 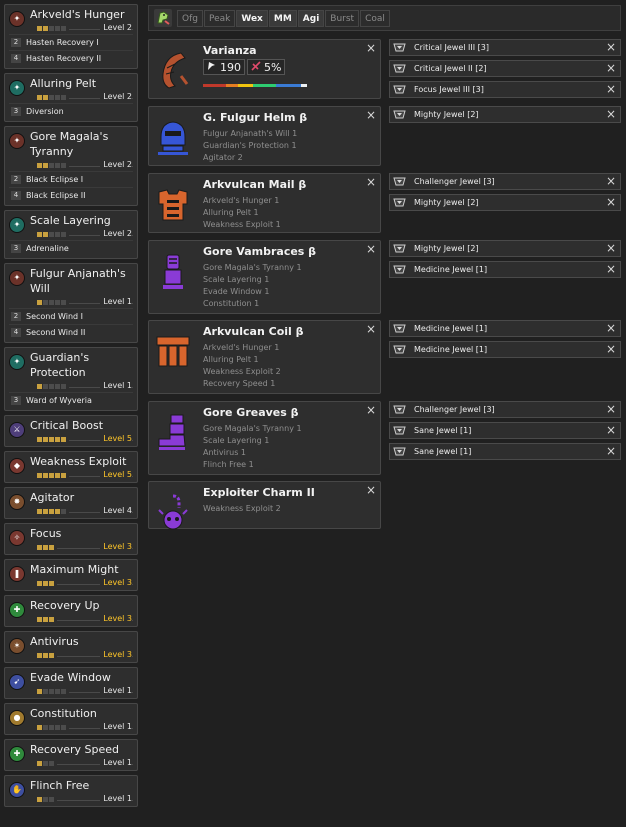 I want to click on skill-level-label: Level 2, so click(x=116, y=28).